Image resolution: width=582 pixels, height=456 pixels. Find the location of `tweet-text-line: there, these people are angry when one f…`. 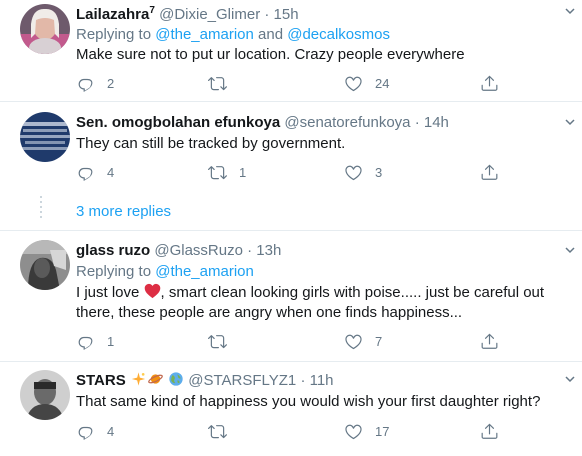

tweet-text-line: there, these people are angry when one f… is located at coordinates (269, 312).